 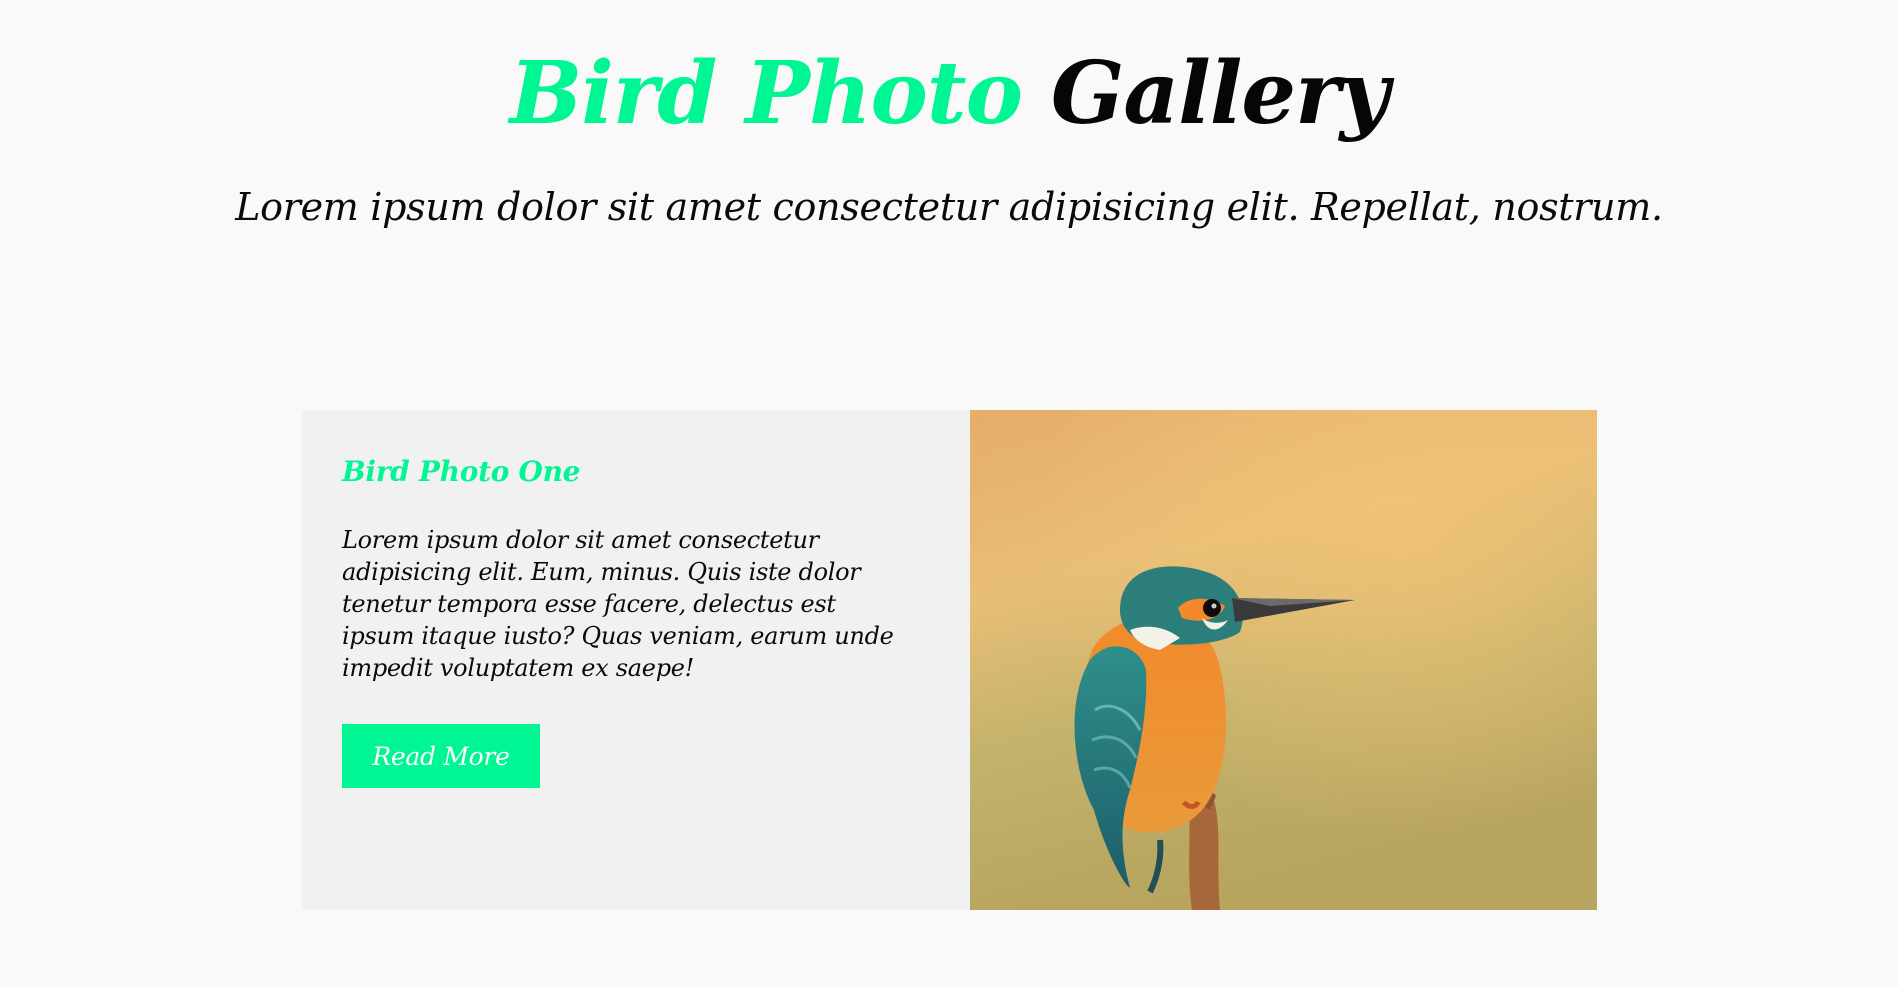 I want to click on page-title: Bird Photo Gallery, so click(x=949, y=94).